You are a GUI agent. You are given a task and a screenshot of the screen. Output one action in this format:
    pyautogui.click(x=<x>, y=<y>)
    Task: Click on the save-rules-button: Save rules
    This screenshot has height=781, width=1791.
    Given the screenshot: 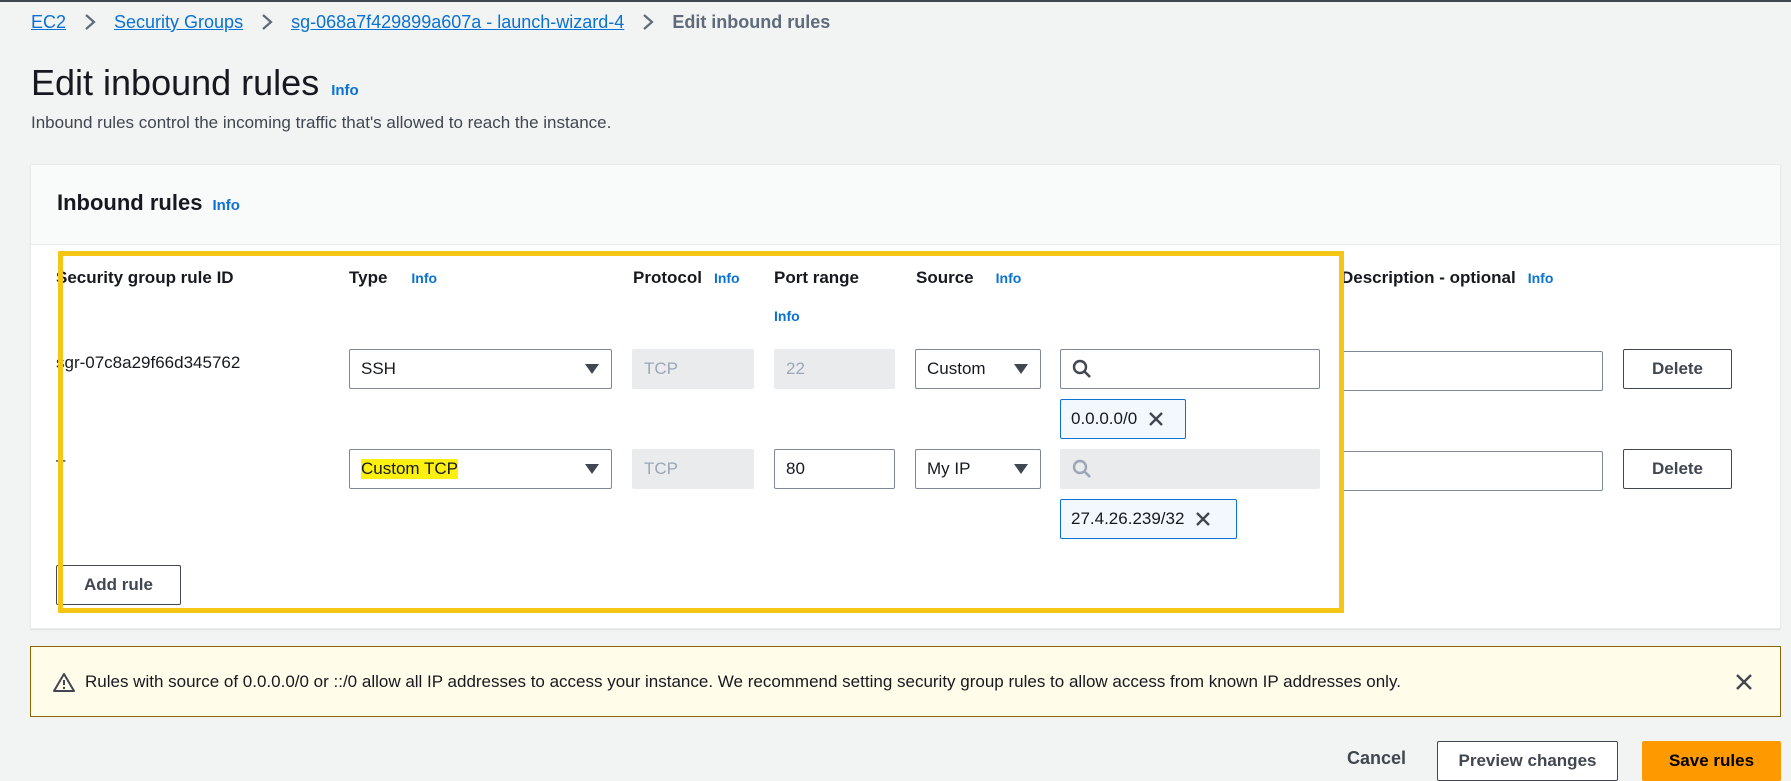 What is the action you would take?
    pyautogui.click(x=1711, y=761)
    